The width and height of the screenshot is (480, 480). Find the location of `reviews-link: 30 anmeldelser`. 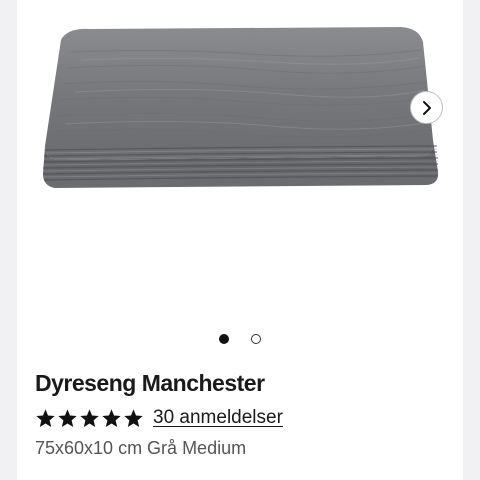

reviews-link: 30 anmeldelser is located at coordinates (218, 418).